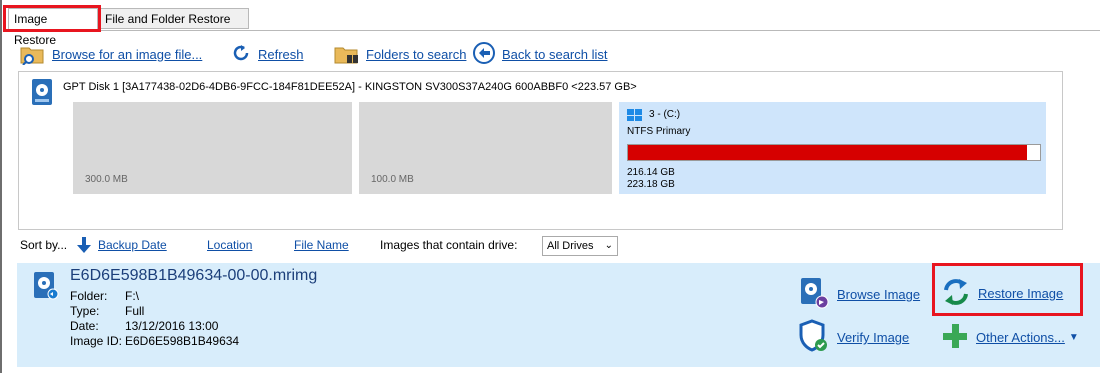  Describe the element at coordinates (106, 179) in the screenshot. I see `partition-size: 300.0 MB` at that location.